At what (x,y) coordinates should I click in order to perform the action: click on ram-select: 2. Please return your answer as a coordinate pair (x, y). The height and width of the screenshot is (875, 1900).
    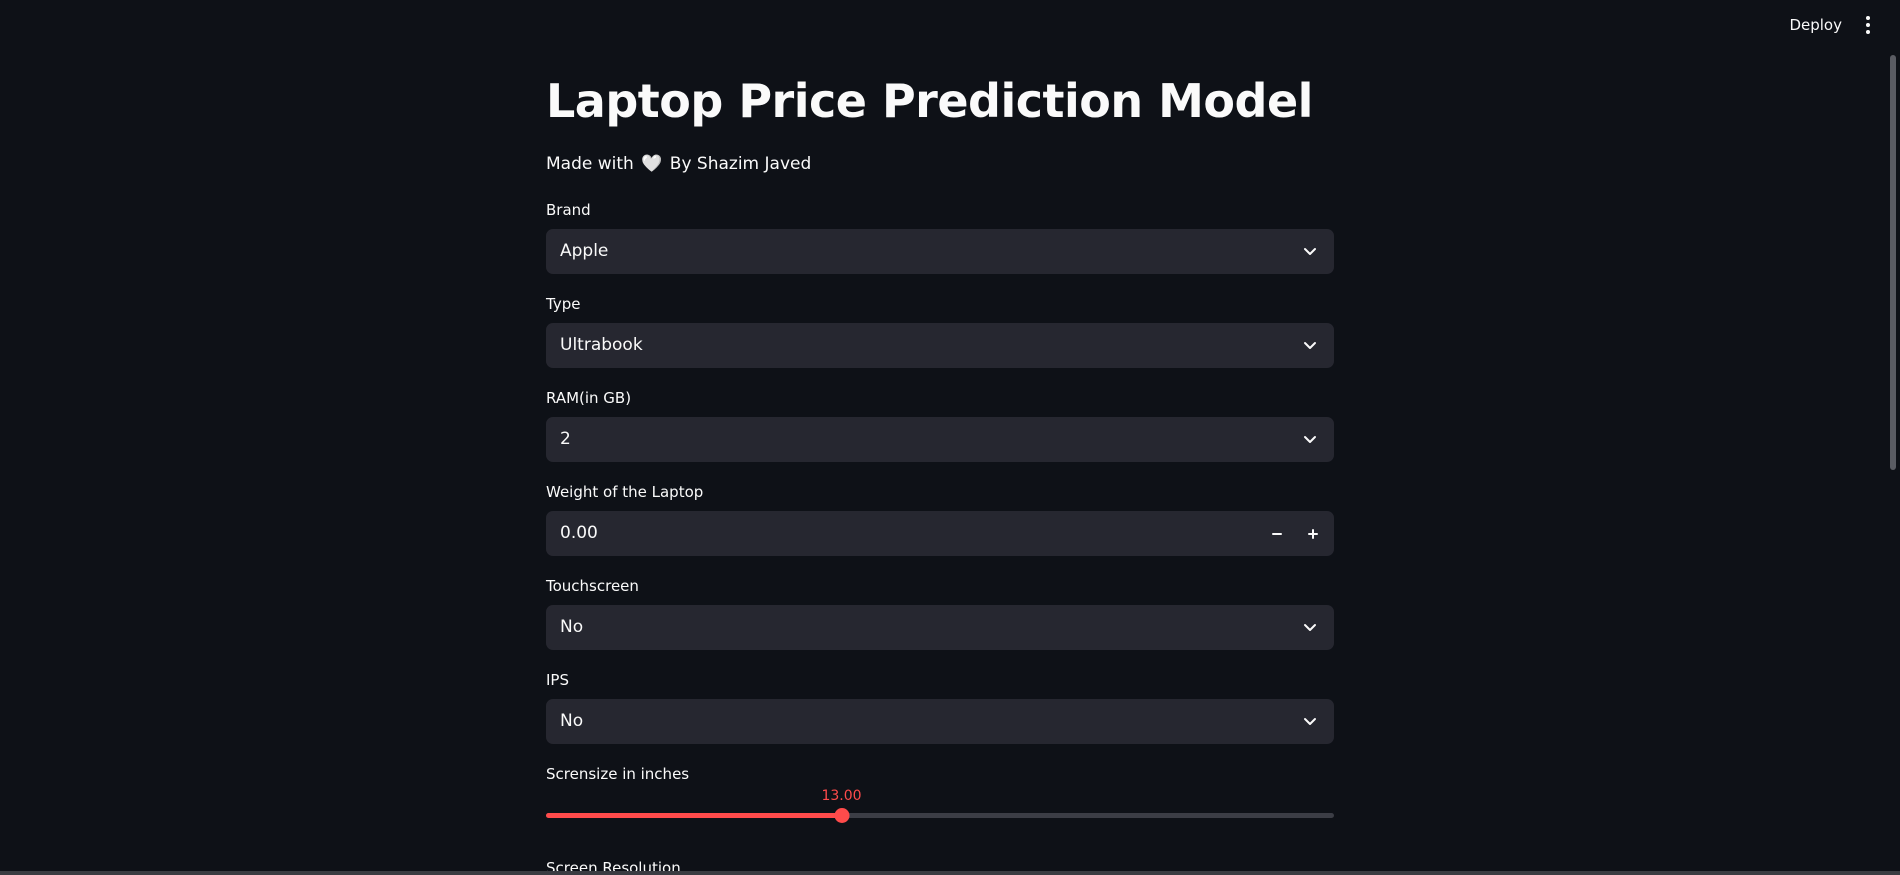
    Looking at the image, I should click on (940, 439).